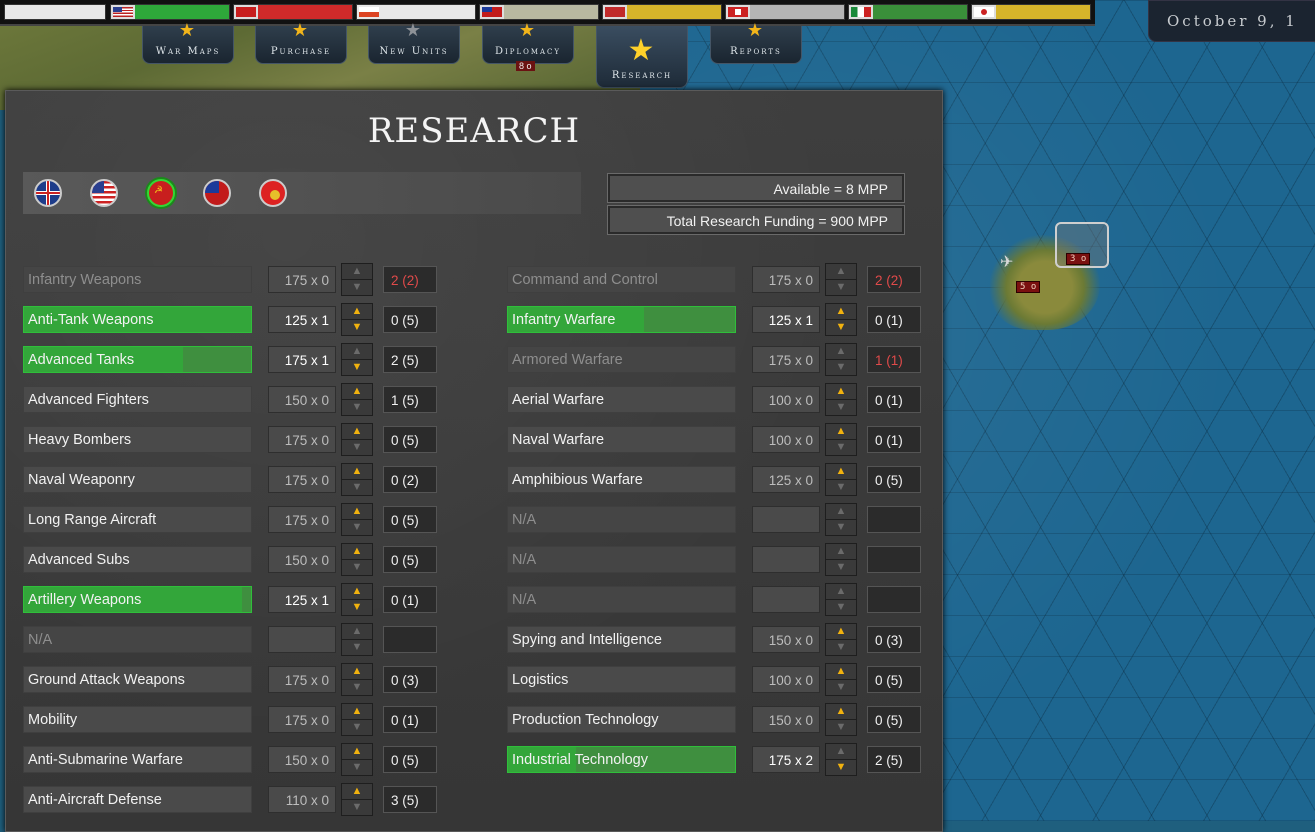  Describe the element at coordinates (621, 439) in the screenshot. I see `tech-name: Naval Warfare` at that location.